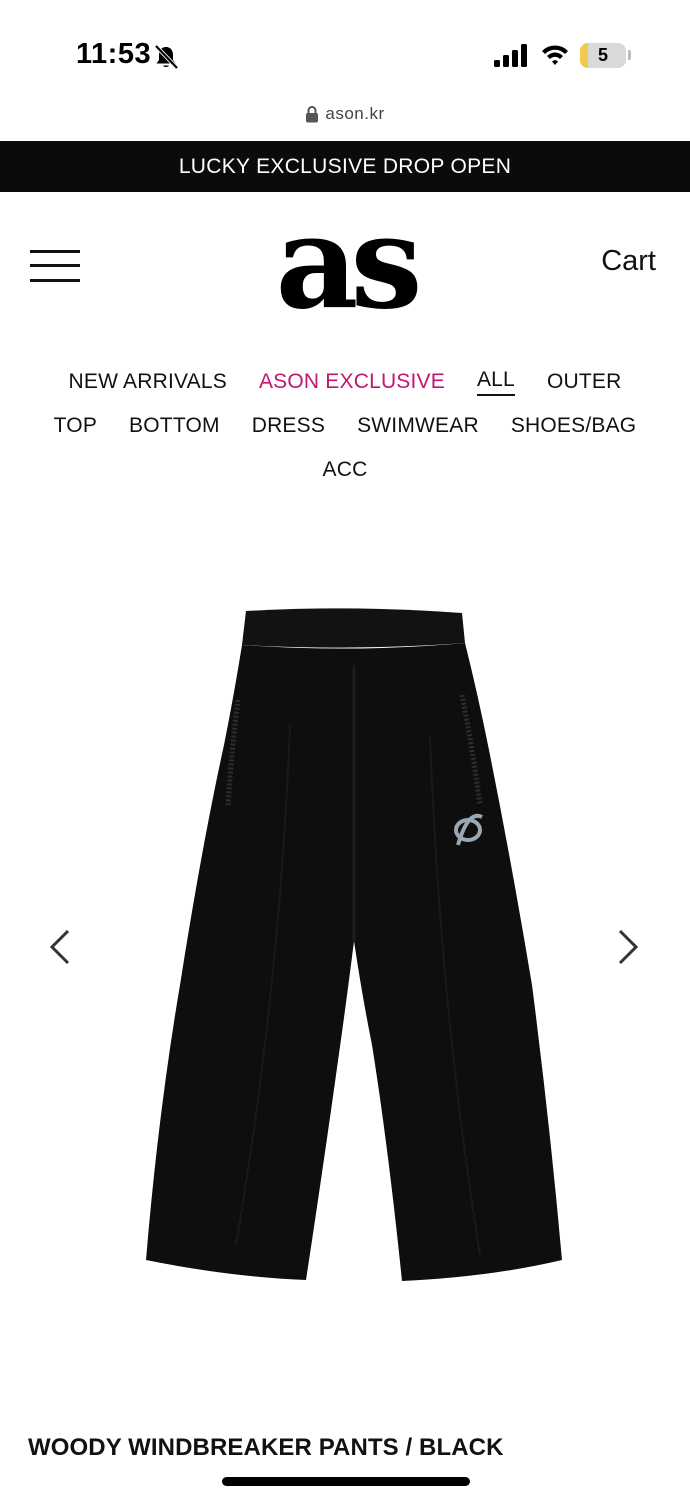 The height and width of the screenshot is (1500, 690). Describe the element at coordinates (628, 261) in the screenshot. I see `cart-link: Cart` at that location.